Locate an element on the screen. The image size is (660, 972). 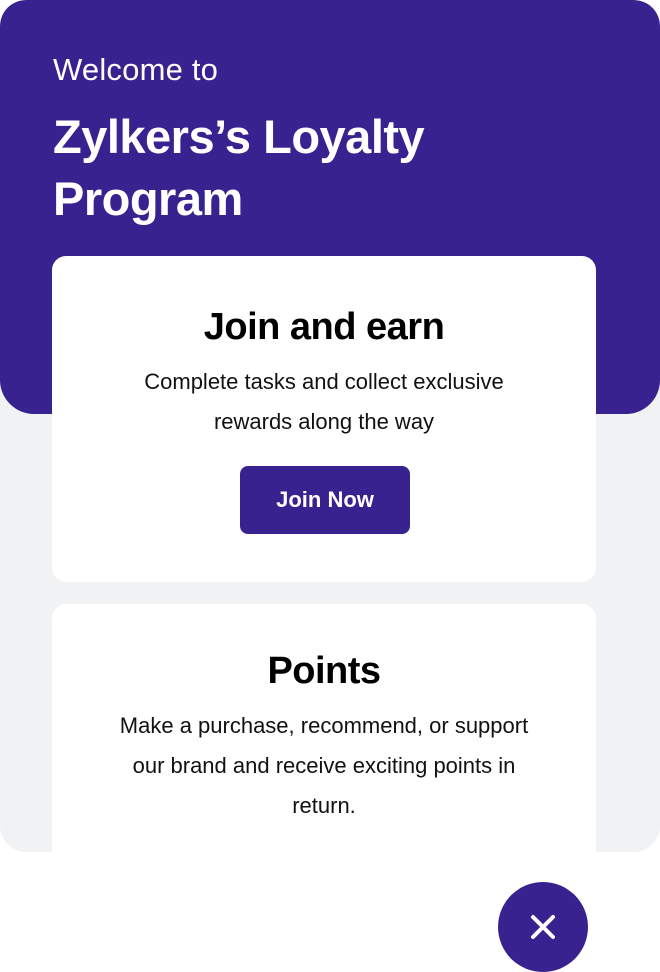
join-card-title: Join and earn is located at coordinates (324, 327).